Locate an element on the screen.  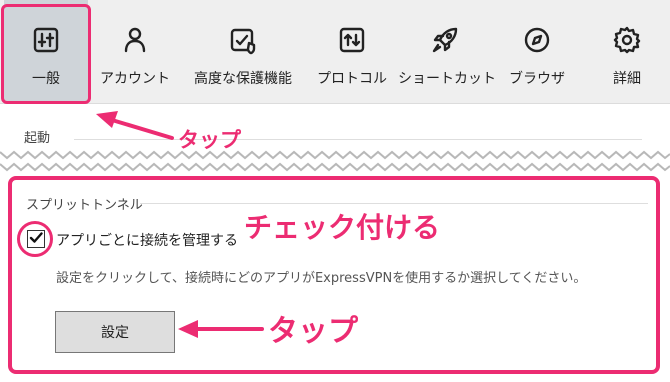
annotation-tap-button: タップ is located at coordinates (313, 331).